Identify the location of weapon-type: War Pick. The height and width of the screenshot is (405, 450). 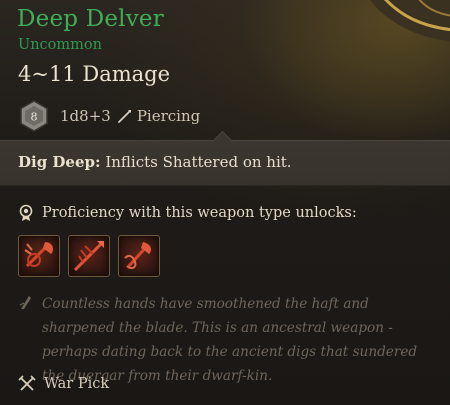
(77, 384).